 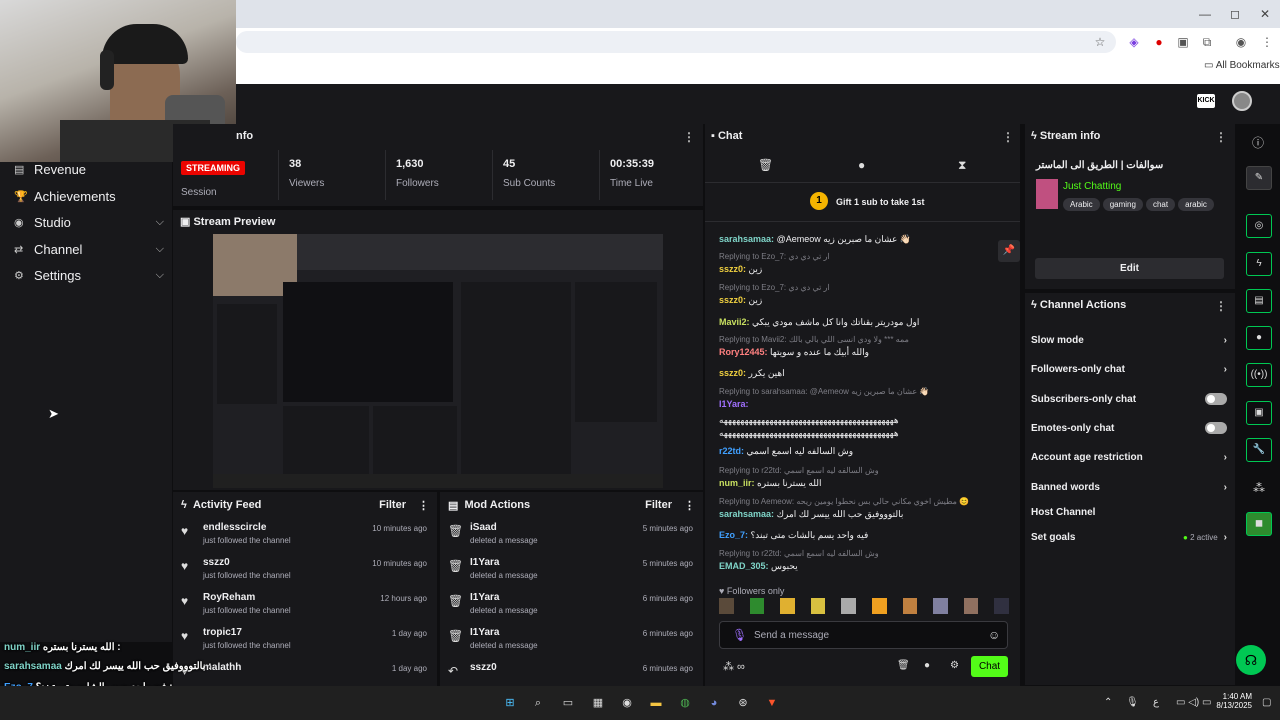 I want to click on search-icon: ⌕, so click(x=538, y=703).